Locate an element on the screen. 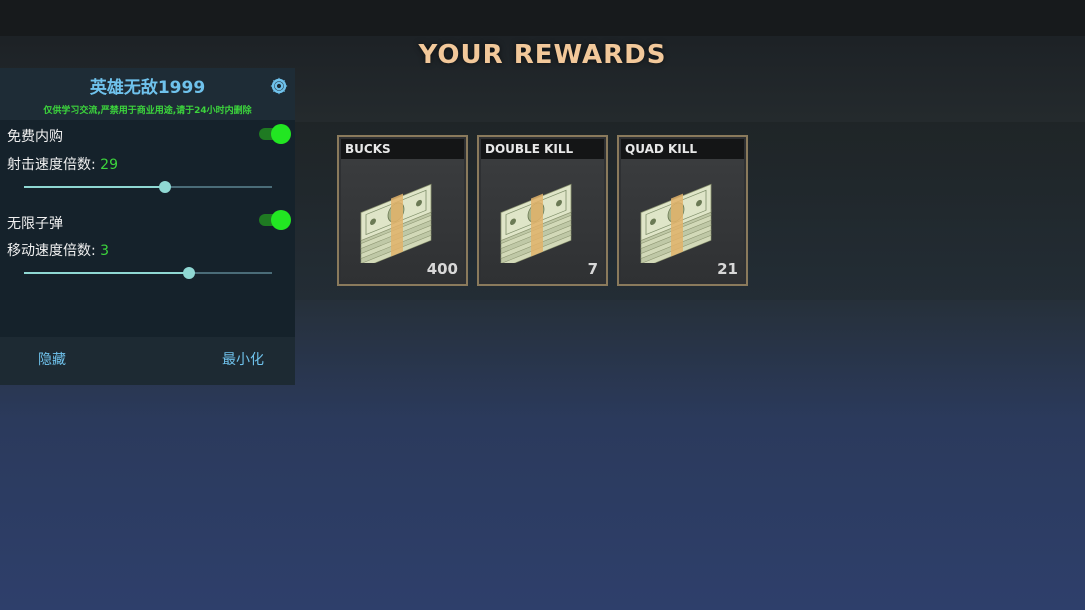 This screenshot has height=610, width=1085. mod-menu-title: 英雄无敌1999 is located at coordinates (147, 88).